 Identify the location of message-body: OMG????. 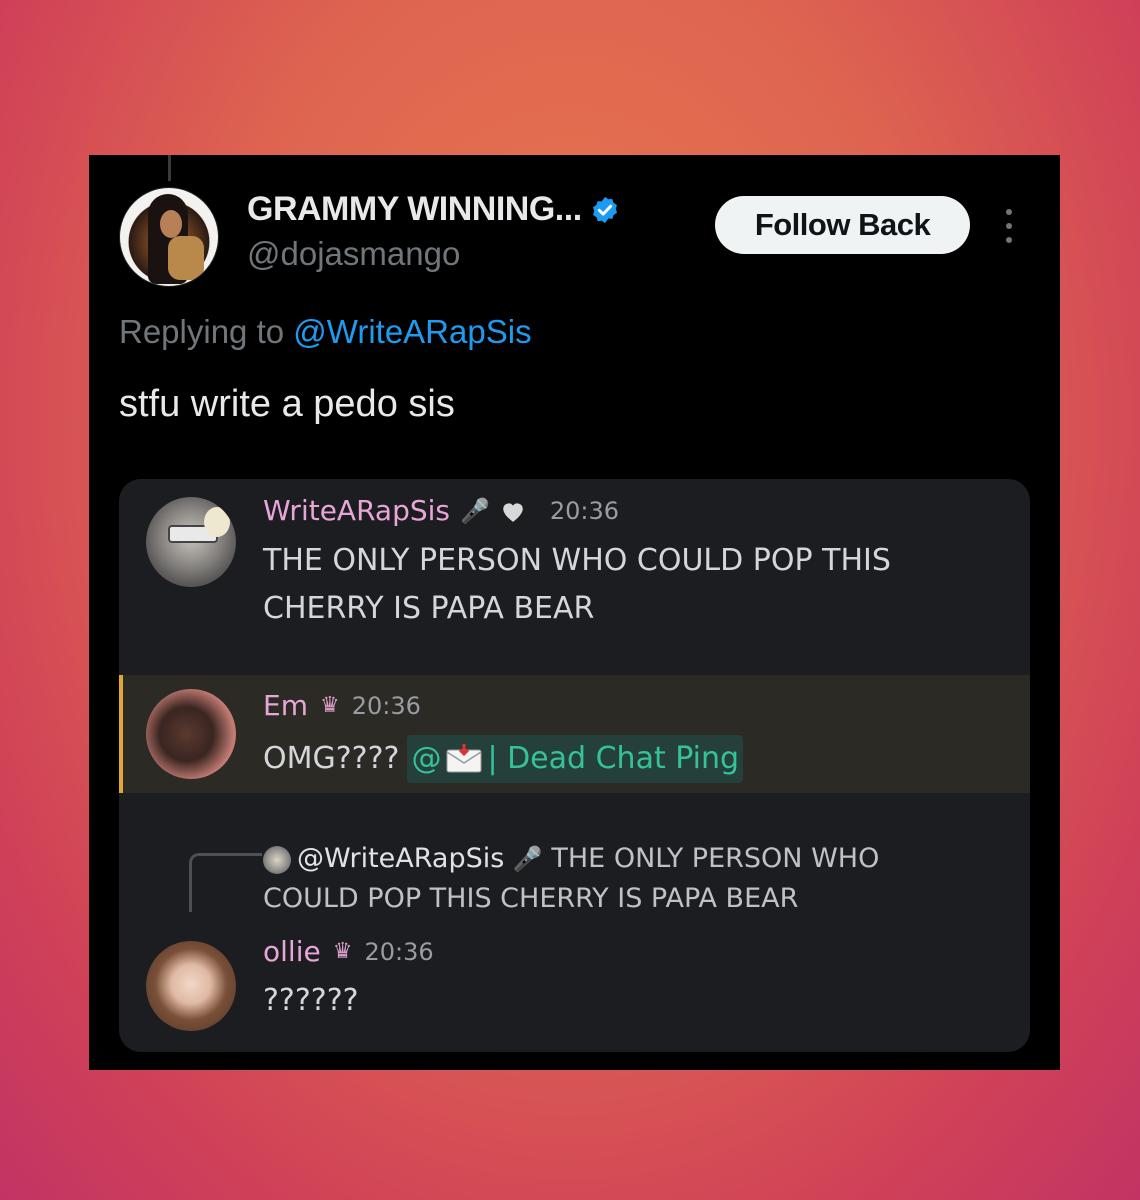
(331, 758).